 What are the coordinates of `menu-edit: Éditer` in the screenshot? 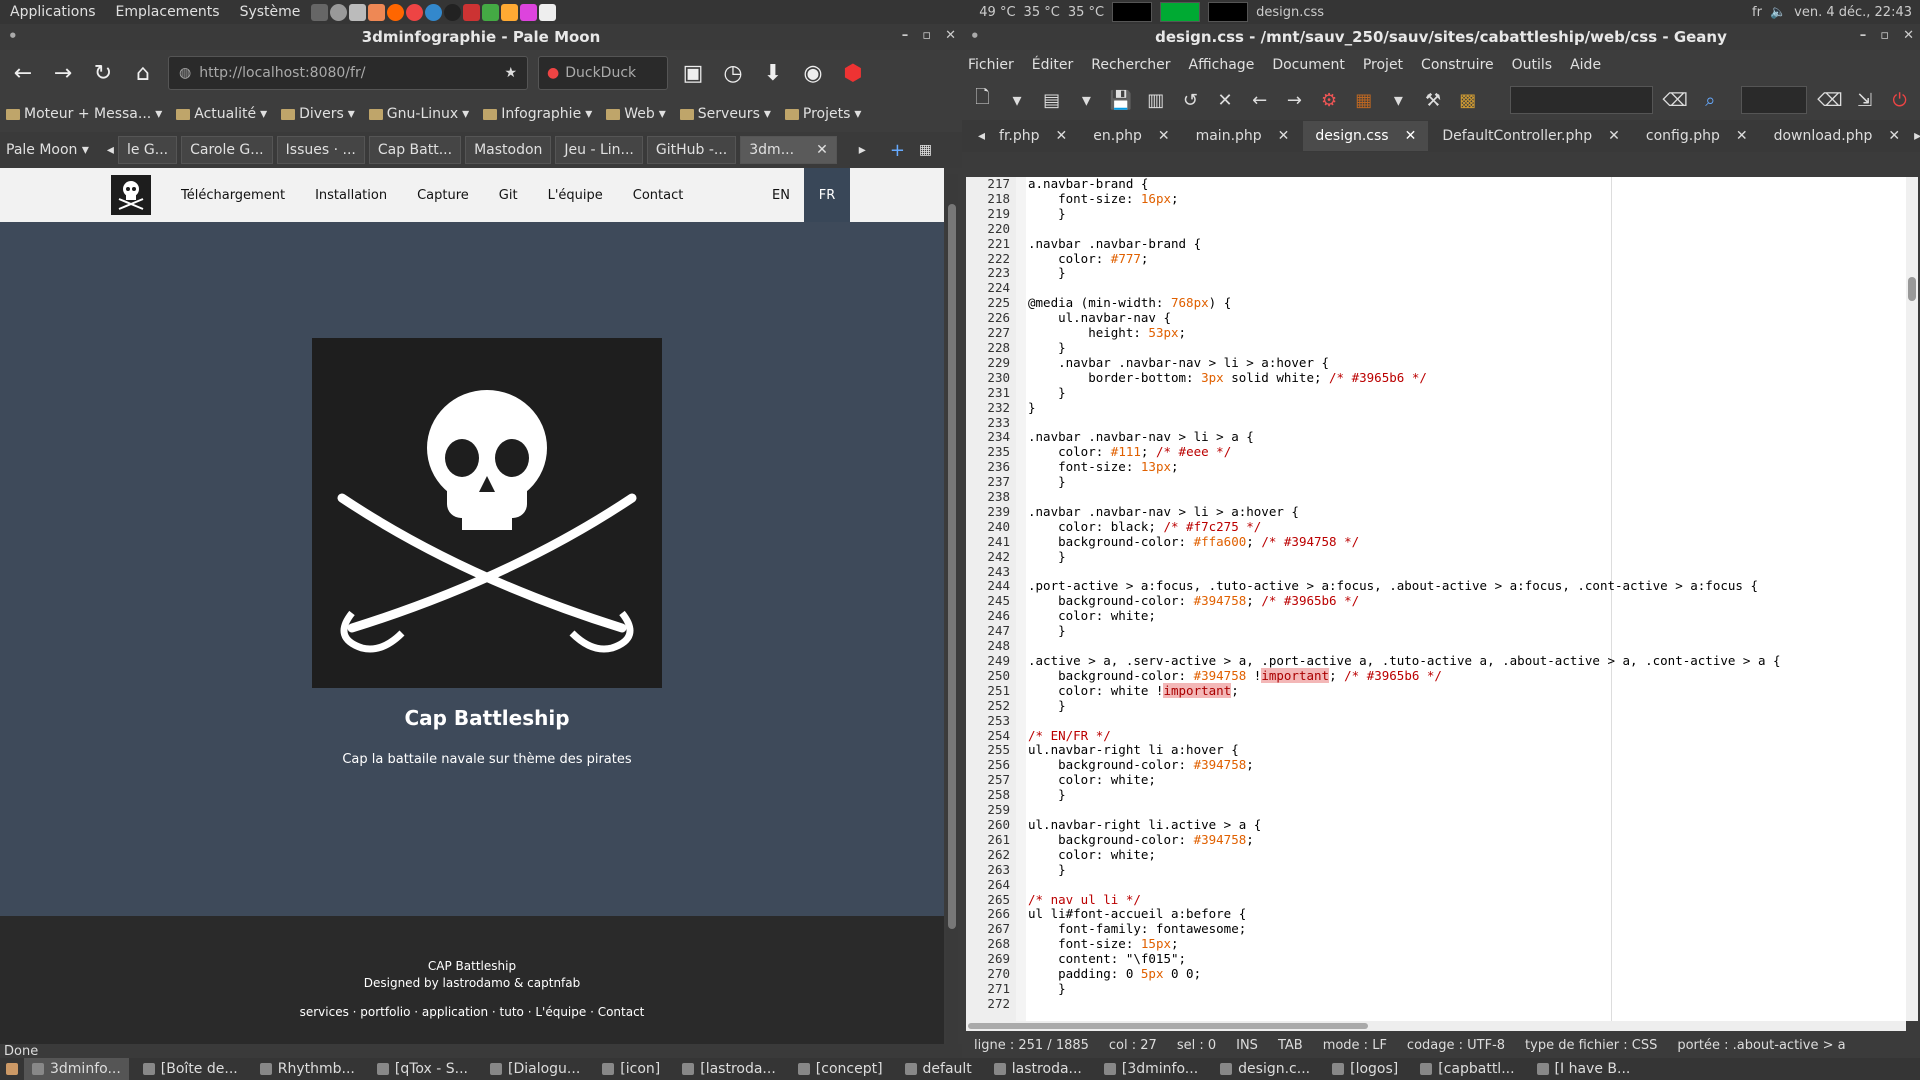 It's located at (1052, 65).